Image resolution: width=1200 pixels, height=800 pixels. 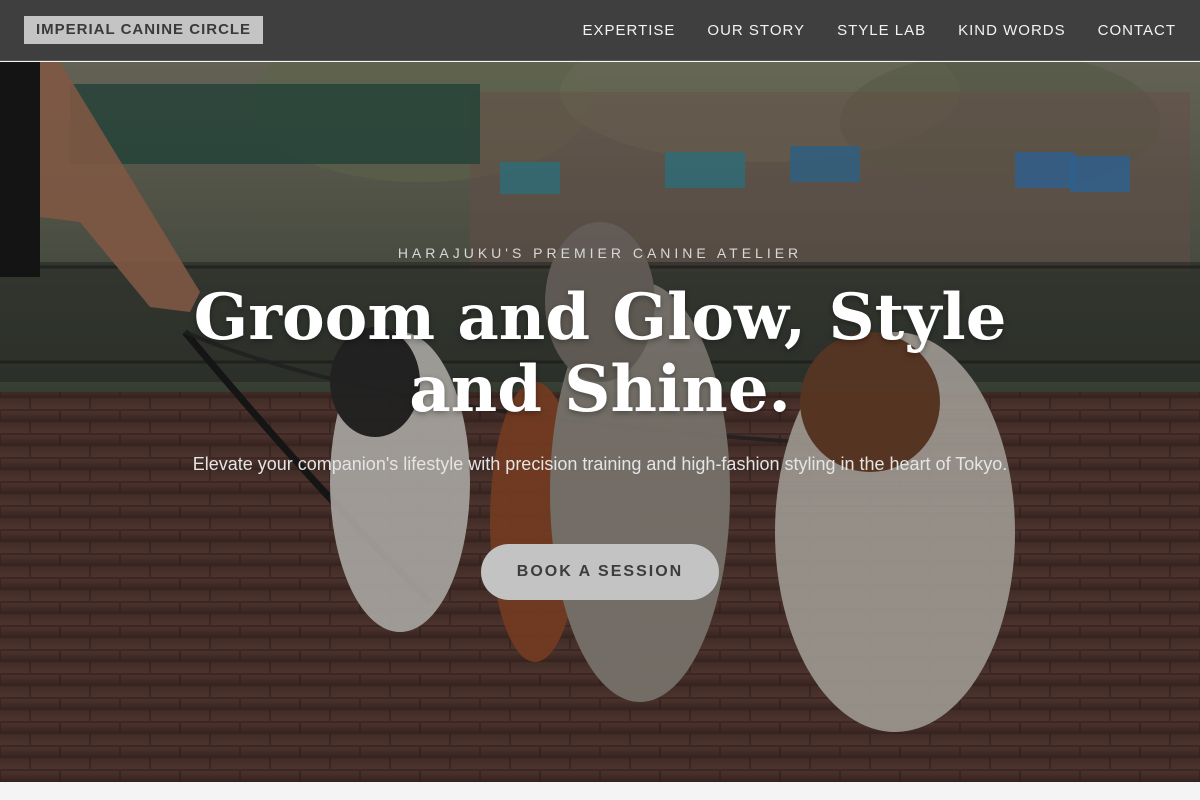 I want to click on nav-link-contact: CONTACT, so click(x=1137, y=30).